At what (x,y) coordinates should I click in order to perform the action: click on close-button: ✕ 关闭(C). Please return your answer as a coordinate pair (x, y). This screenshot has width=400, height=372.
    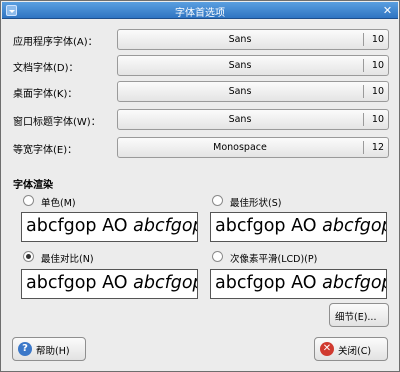
    Looking at the image, I should click on (351, 349).